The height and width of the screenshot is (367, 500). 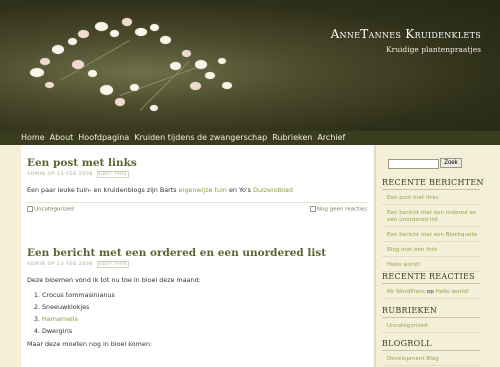 I want to click on nav-rubrieken: Rubrieken, so click(x=292, y=138).